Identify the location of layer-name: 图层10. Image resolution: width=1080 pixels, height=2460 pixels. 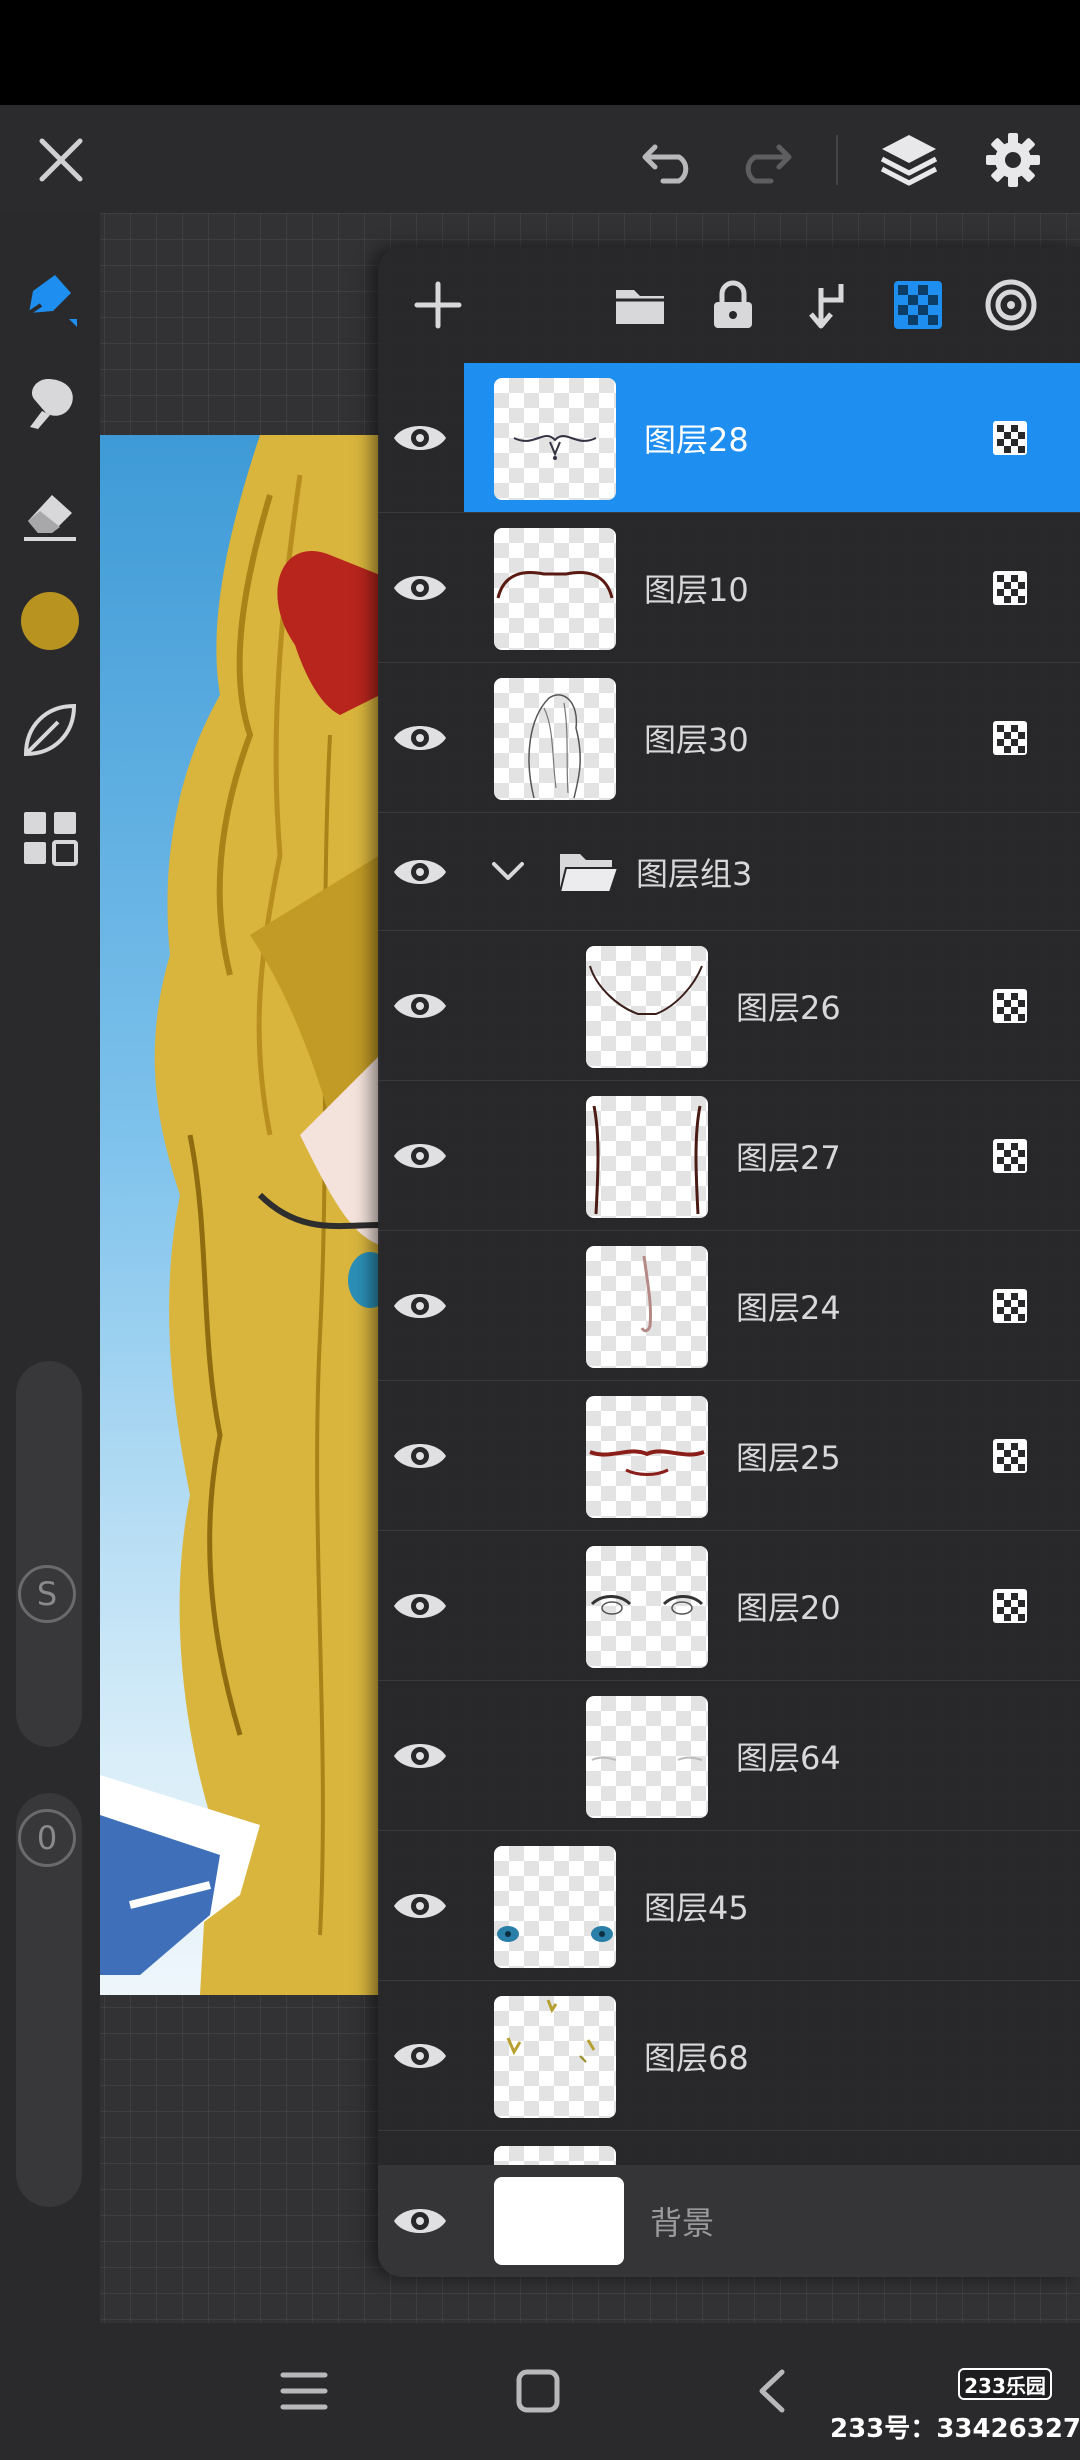
(696, 589).